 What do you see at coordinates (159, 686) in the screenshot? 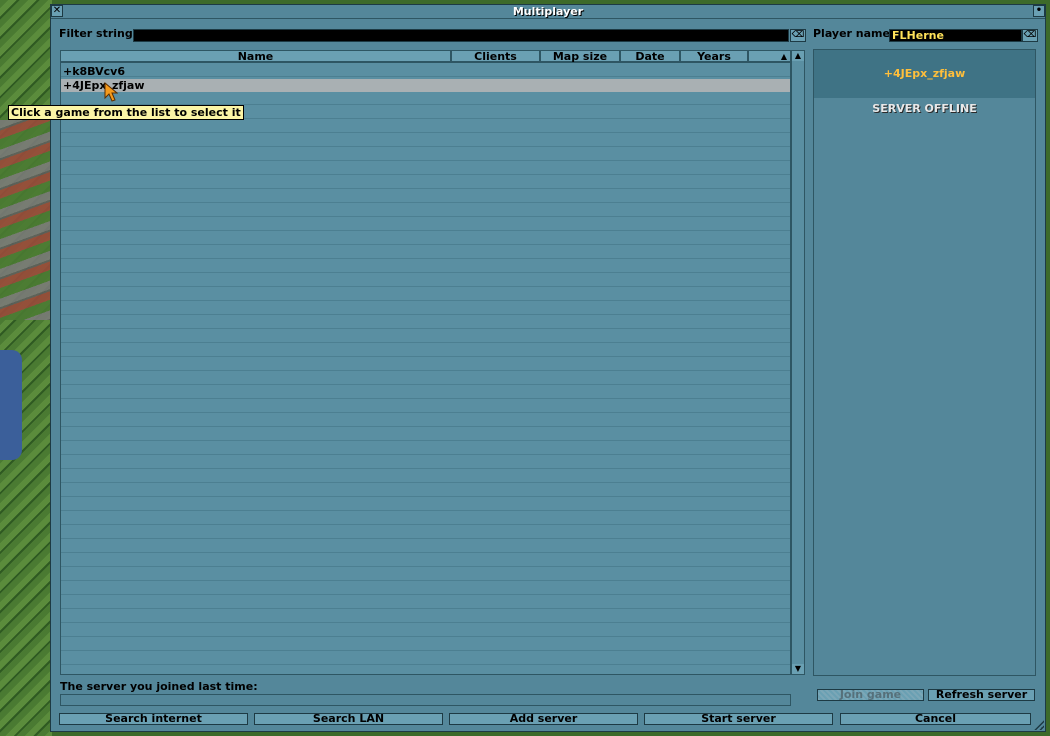
I see `last-server-label: The server you joined last time:` at bounding box center [159, 686].